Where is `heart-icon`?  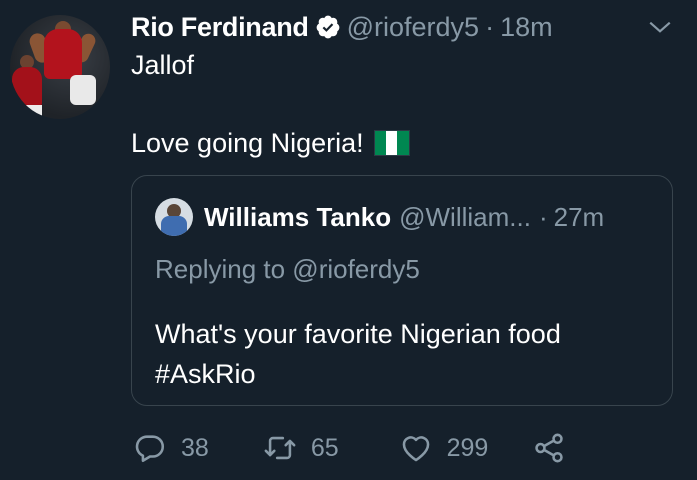 heart-icon is located at coordinates (415, 449).